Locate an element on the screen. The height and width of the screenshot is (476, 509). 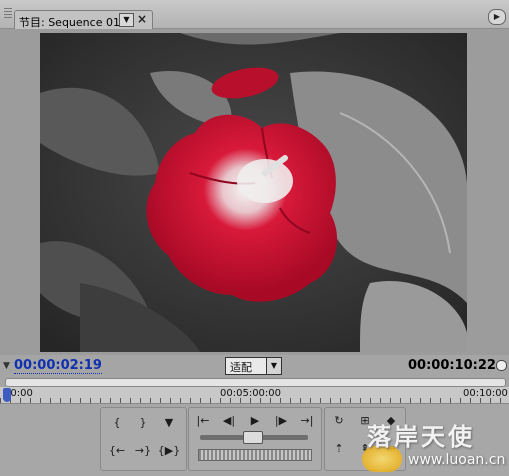
panel-menu-icon: ▶ is located at coordinates (497, 17).